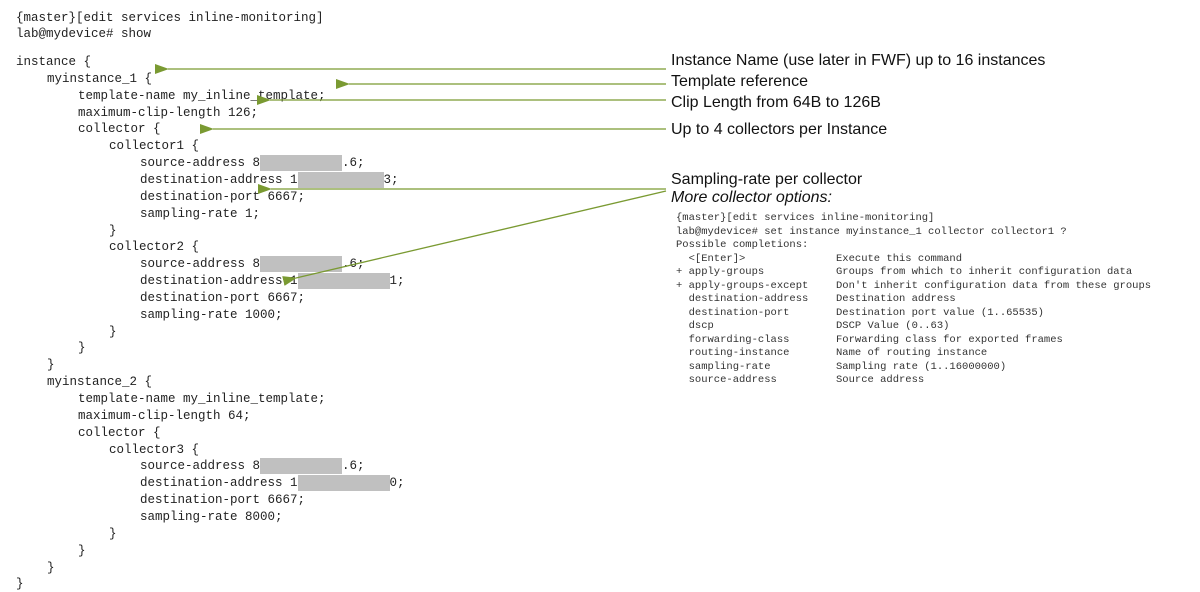 The width and height of the screenshot is (1200, 592). I want to click on completion-row: dscp DSCP Value (0..63), so click(813, 327).